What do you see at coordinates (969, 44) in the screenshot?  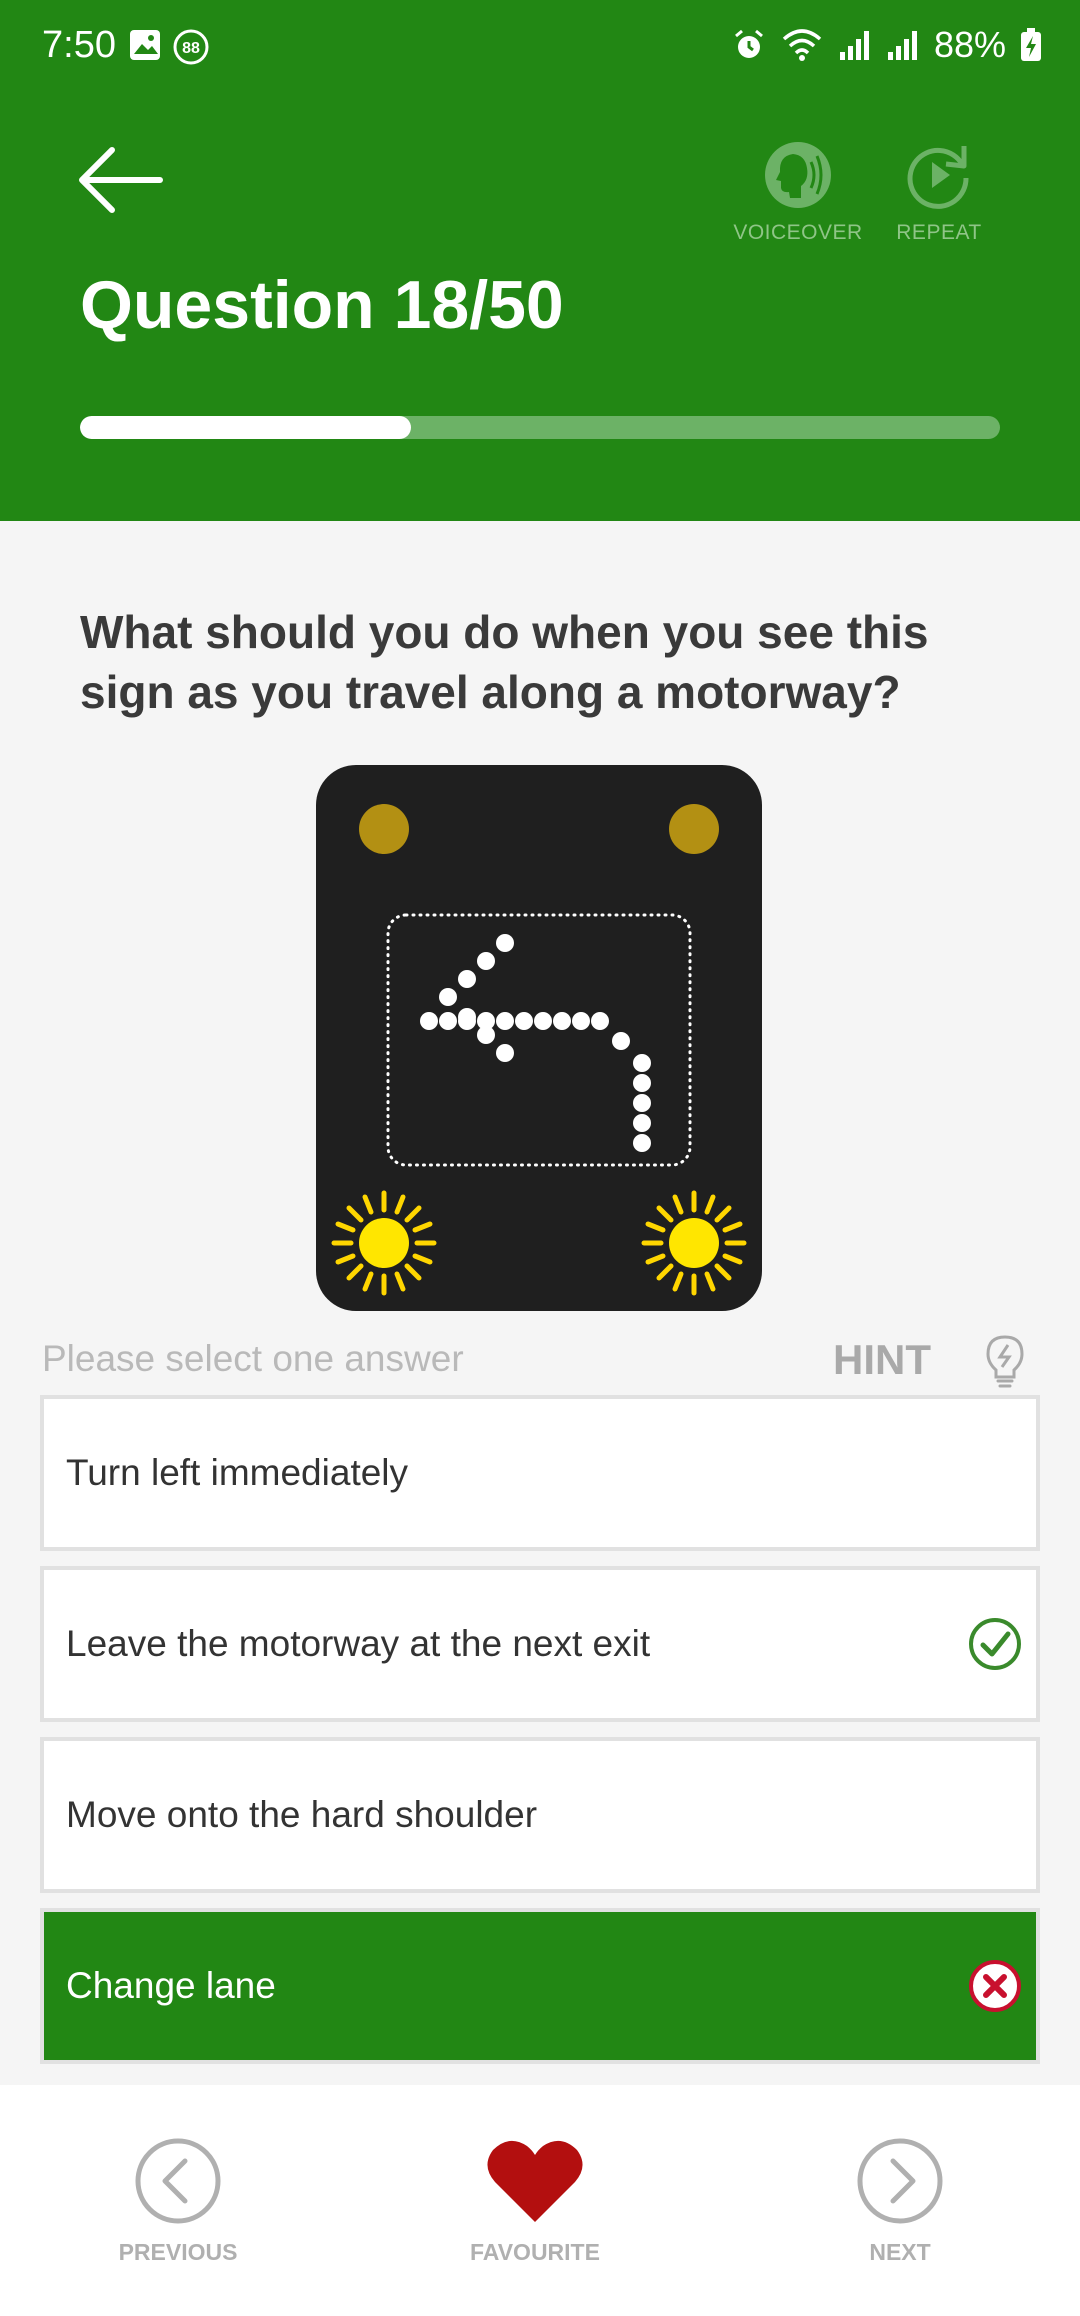 I see `battery-percent: 88%` at bounding box center [969, 44].